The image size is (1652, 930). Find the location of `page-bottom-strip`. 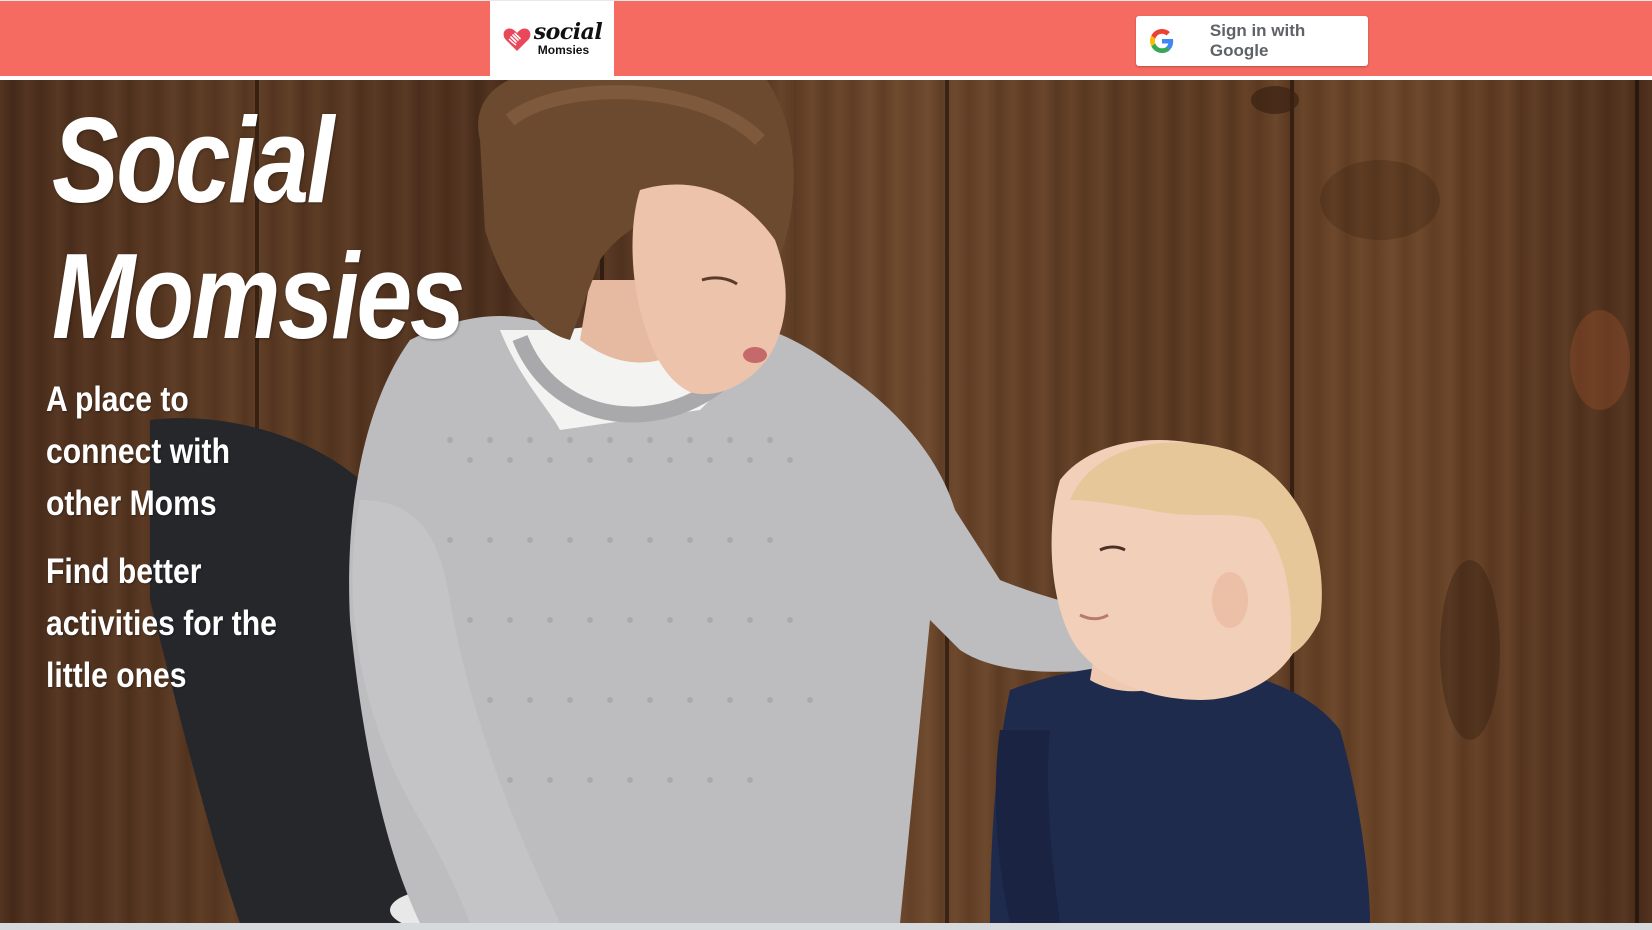

page-bottom-strip is located at coordinates (826, 926).